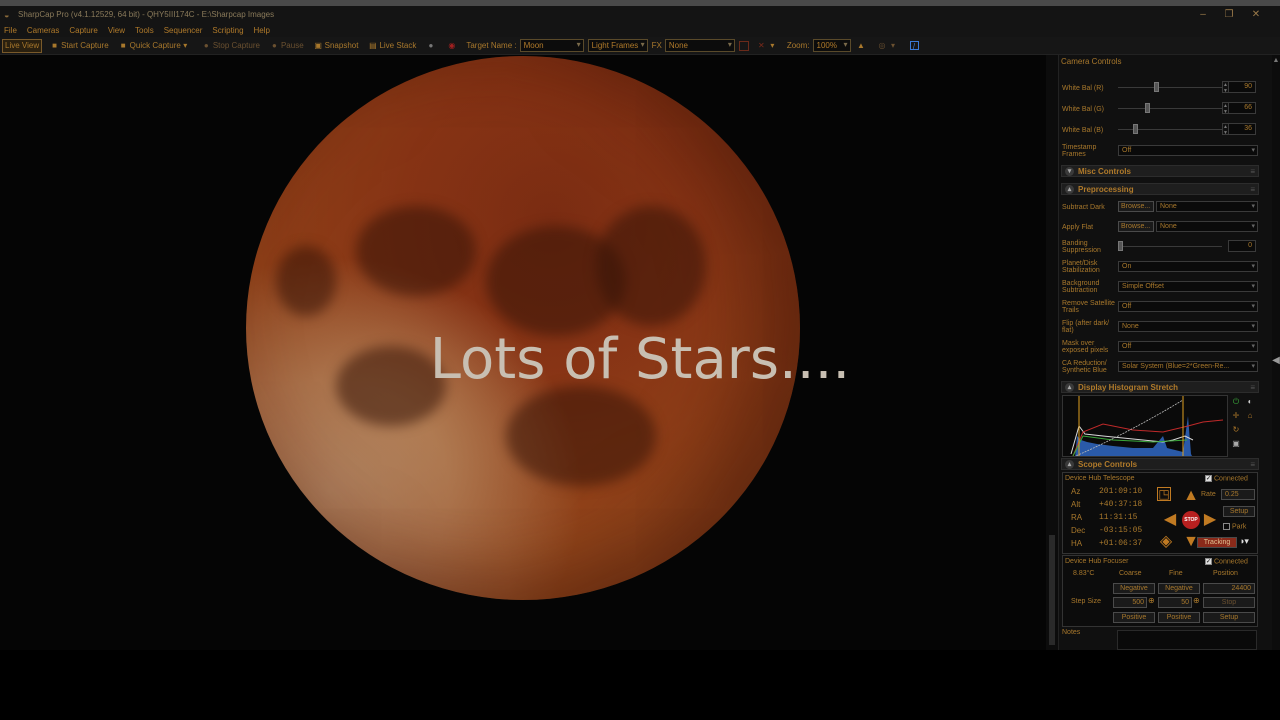  I want to click on apply-flat-select: None, so click(1207, 226).